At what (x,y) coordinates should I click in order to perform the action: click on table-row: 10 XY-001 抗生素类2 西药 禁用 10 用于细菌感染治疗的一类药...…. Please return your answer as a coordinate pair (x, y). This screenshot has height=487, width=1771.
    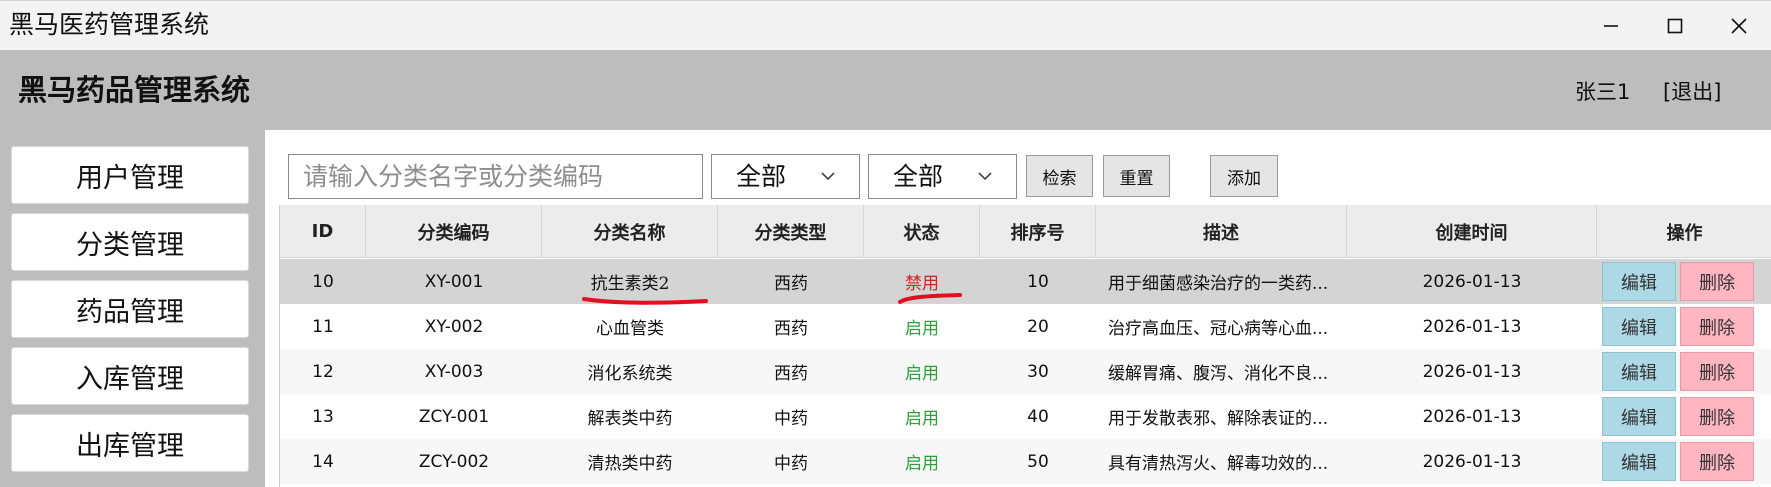
    Looking at the image, I should click on (1025, 281).